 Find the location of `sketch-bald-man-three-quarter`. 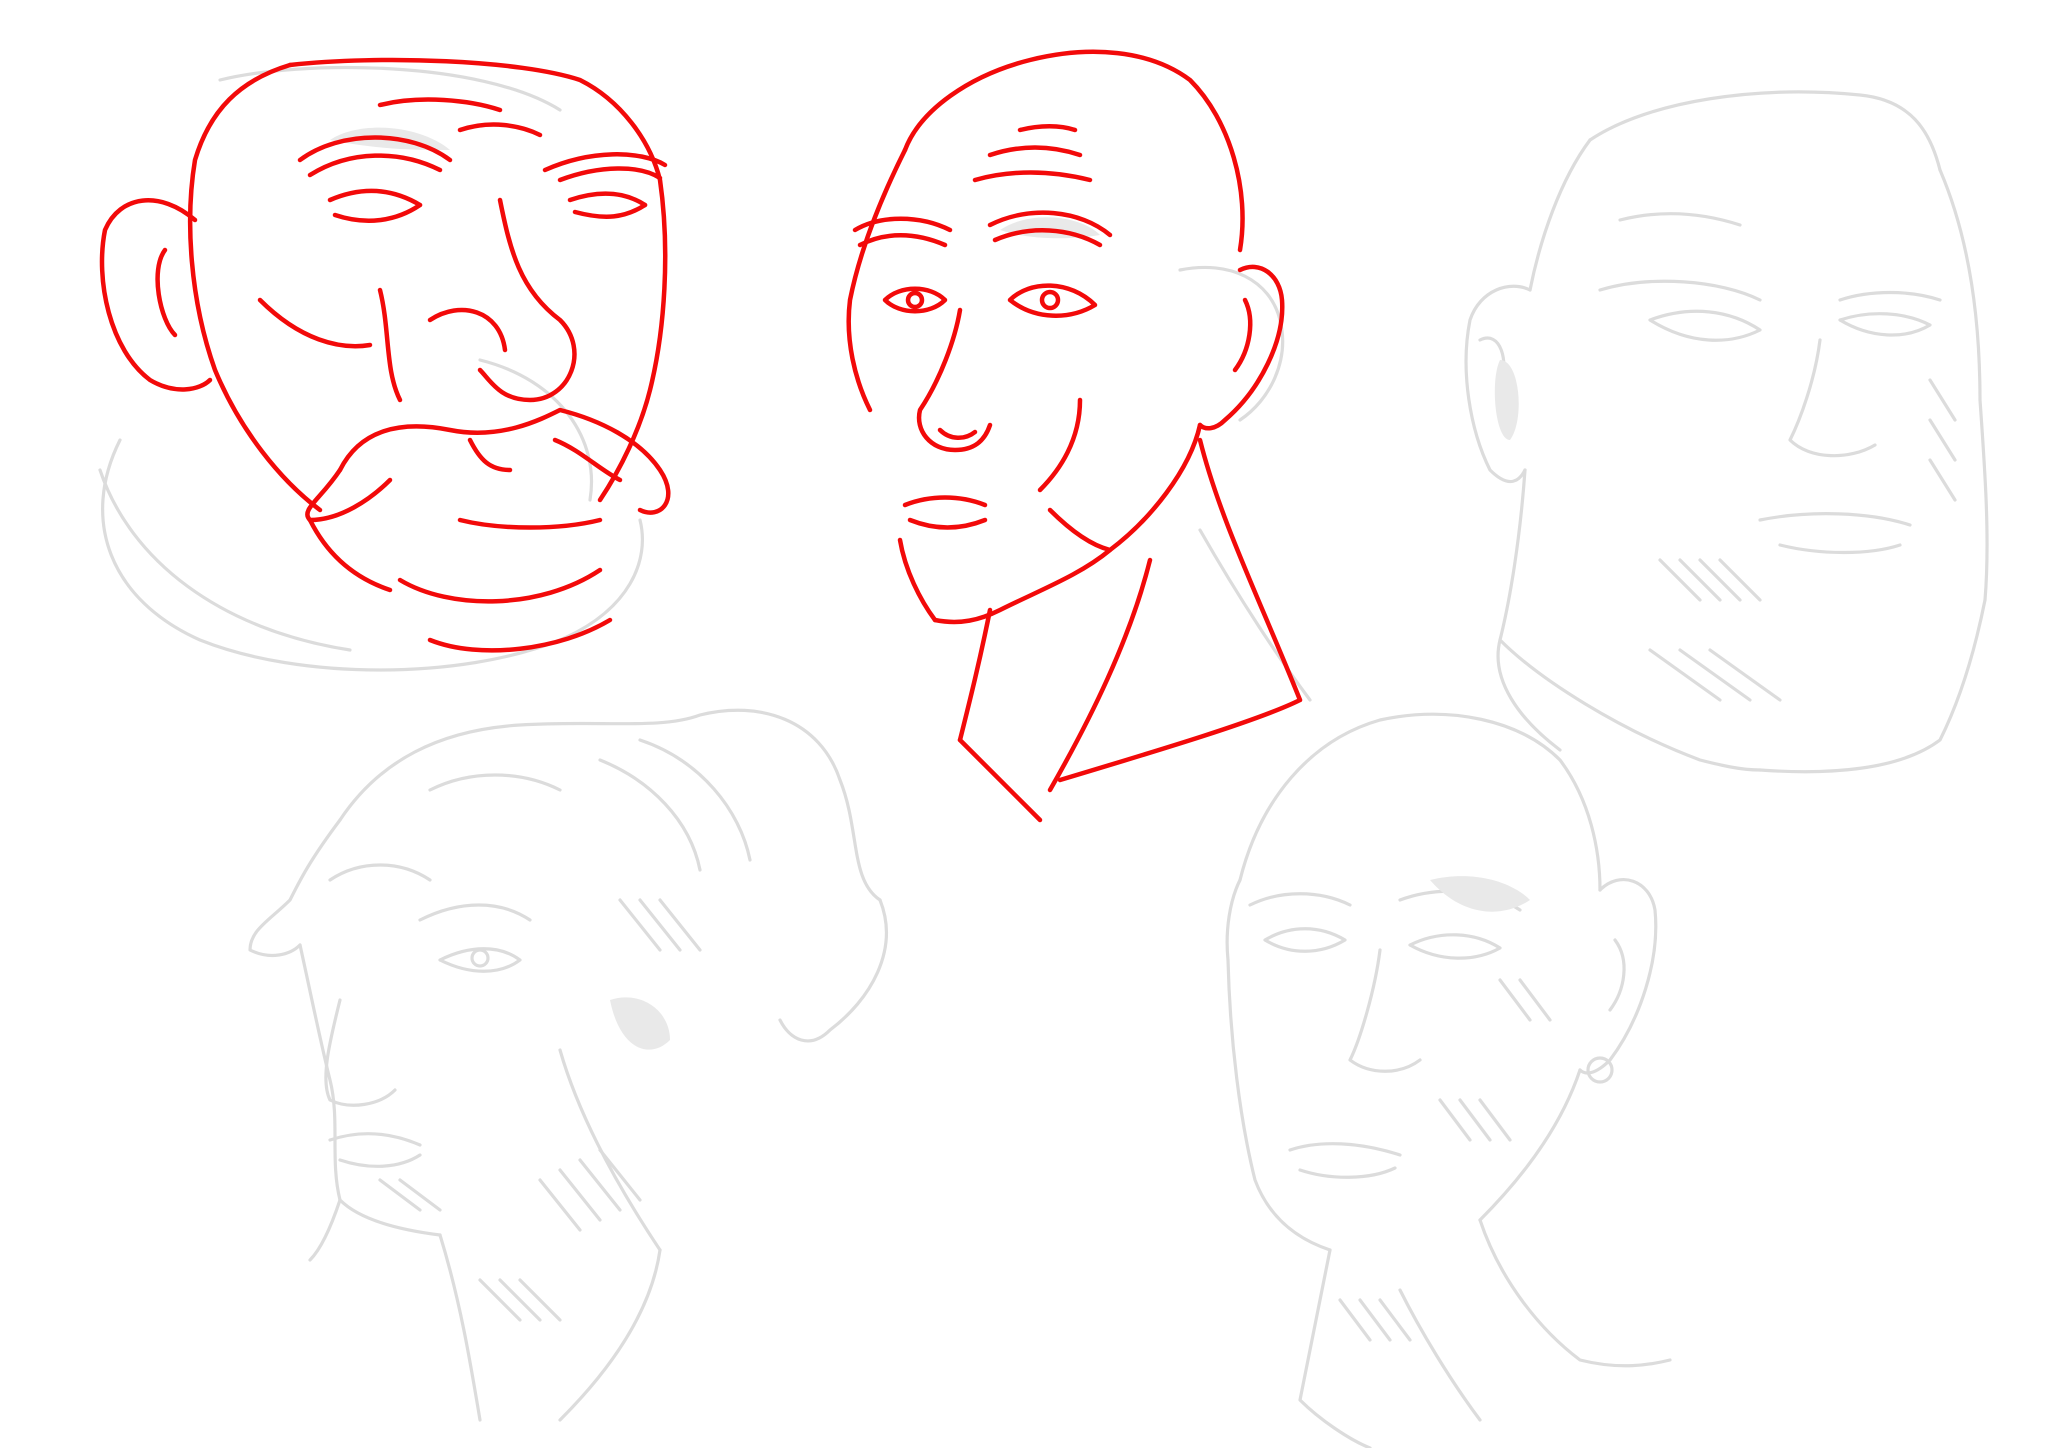

sketch-bald-man-three-quarter is located at coordinates (1079, 436).